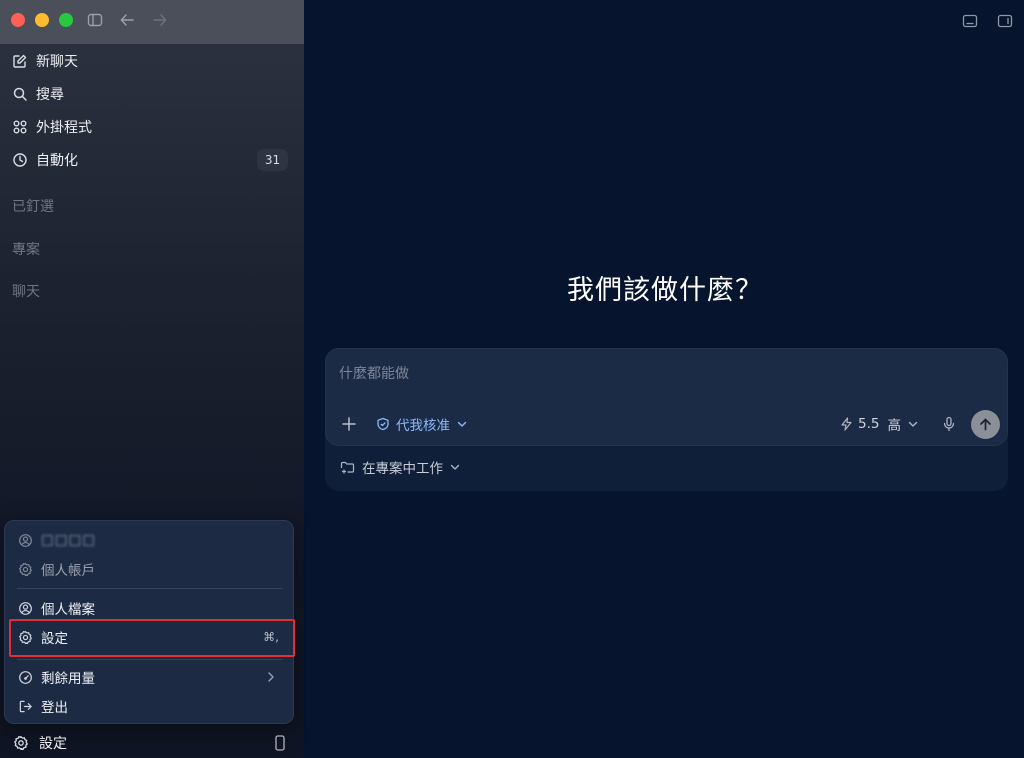  What do you see at coordinates (894, 426) in the screenshot?
I see `reasoning-level: 高` at bounding box center [894, 426].